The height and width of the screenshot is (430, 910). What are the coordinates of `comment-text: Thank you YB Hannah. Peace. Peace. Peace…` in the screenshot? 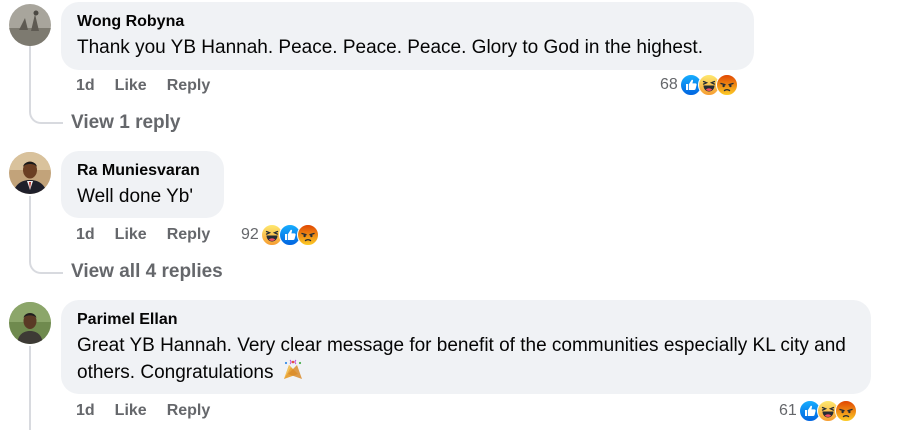 It's located at (390, 47).